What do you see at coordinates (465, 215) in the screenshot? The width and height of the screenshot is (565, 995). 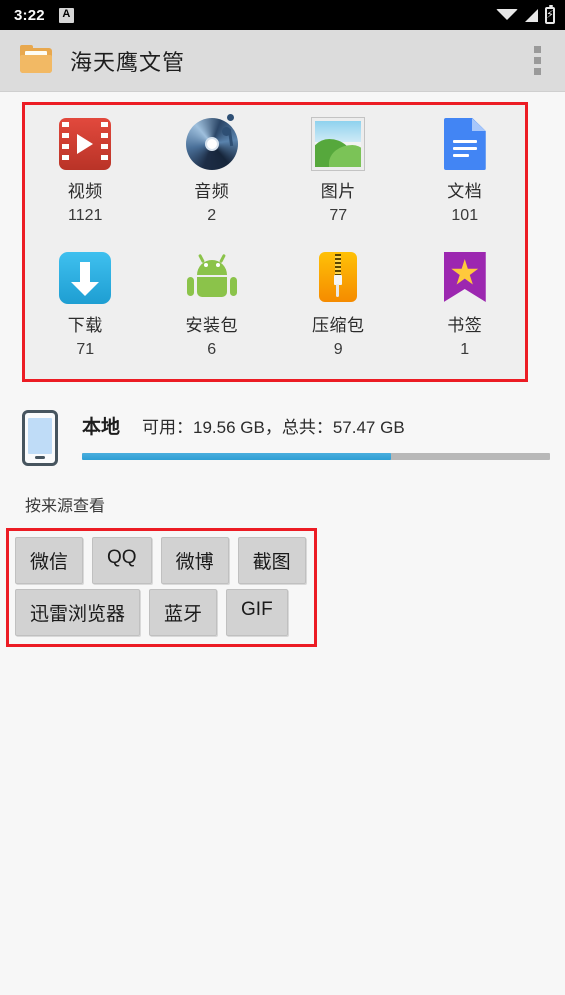 I see `category-count: 101` at bounding box center [465, 215].